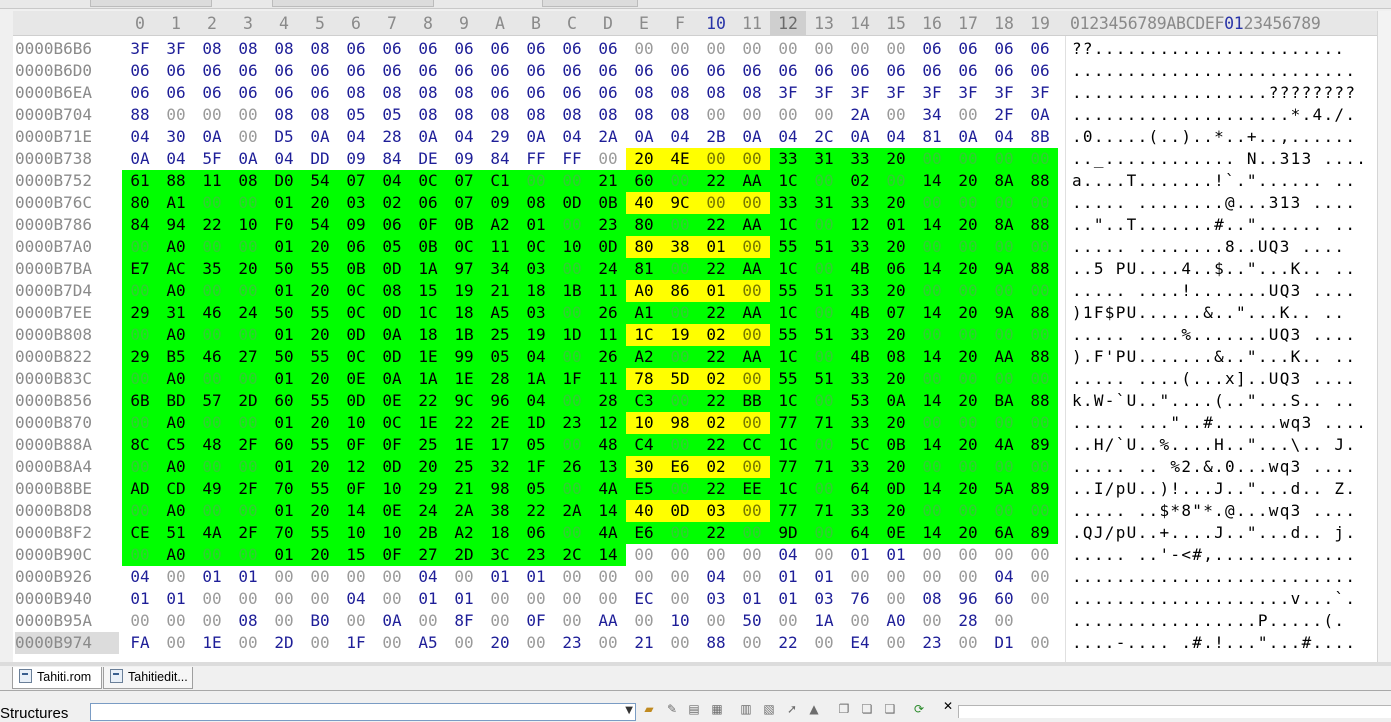 Image resolution: width=1391 pixels, height=722 pixels. What do you see at coordinates (844, 709) in the screenshot?
I see `copy-icon: ❐` at bounding box center [844, 709].